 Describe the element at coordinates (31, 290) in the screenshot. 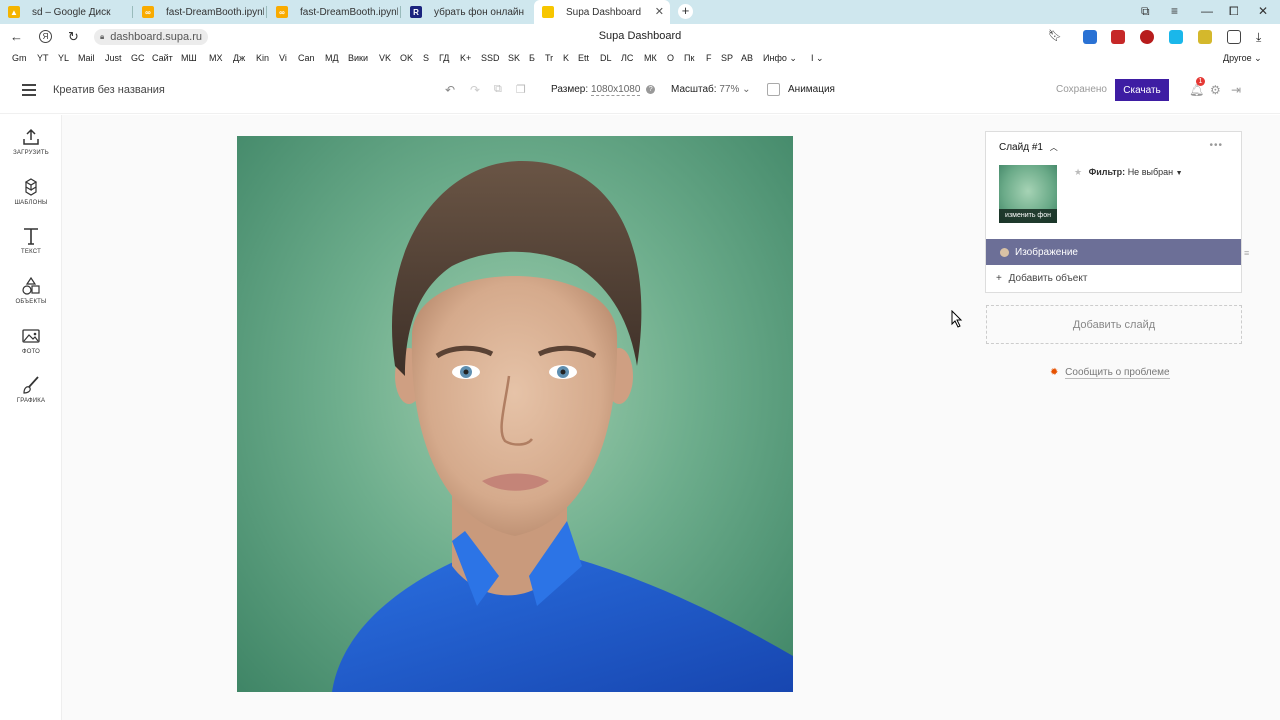

I see `sidebar-item-objects: ОБЪЕКТЫ` at that location.